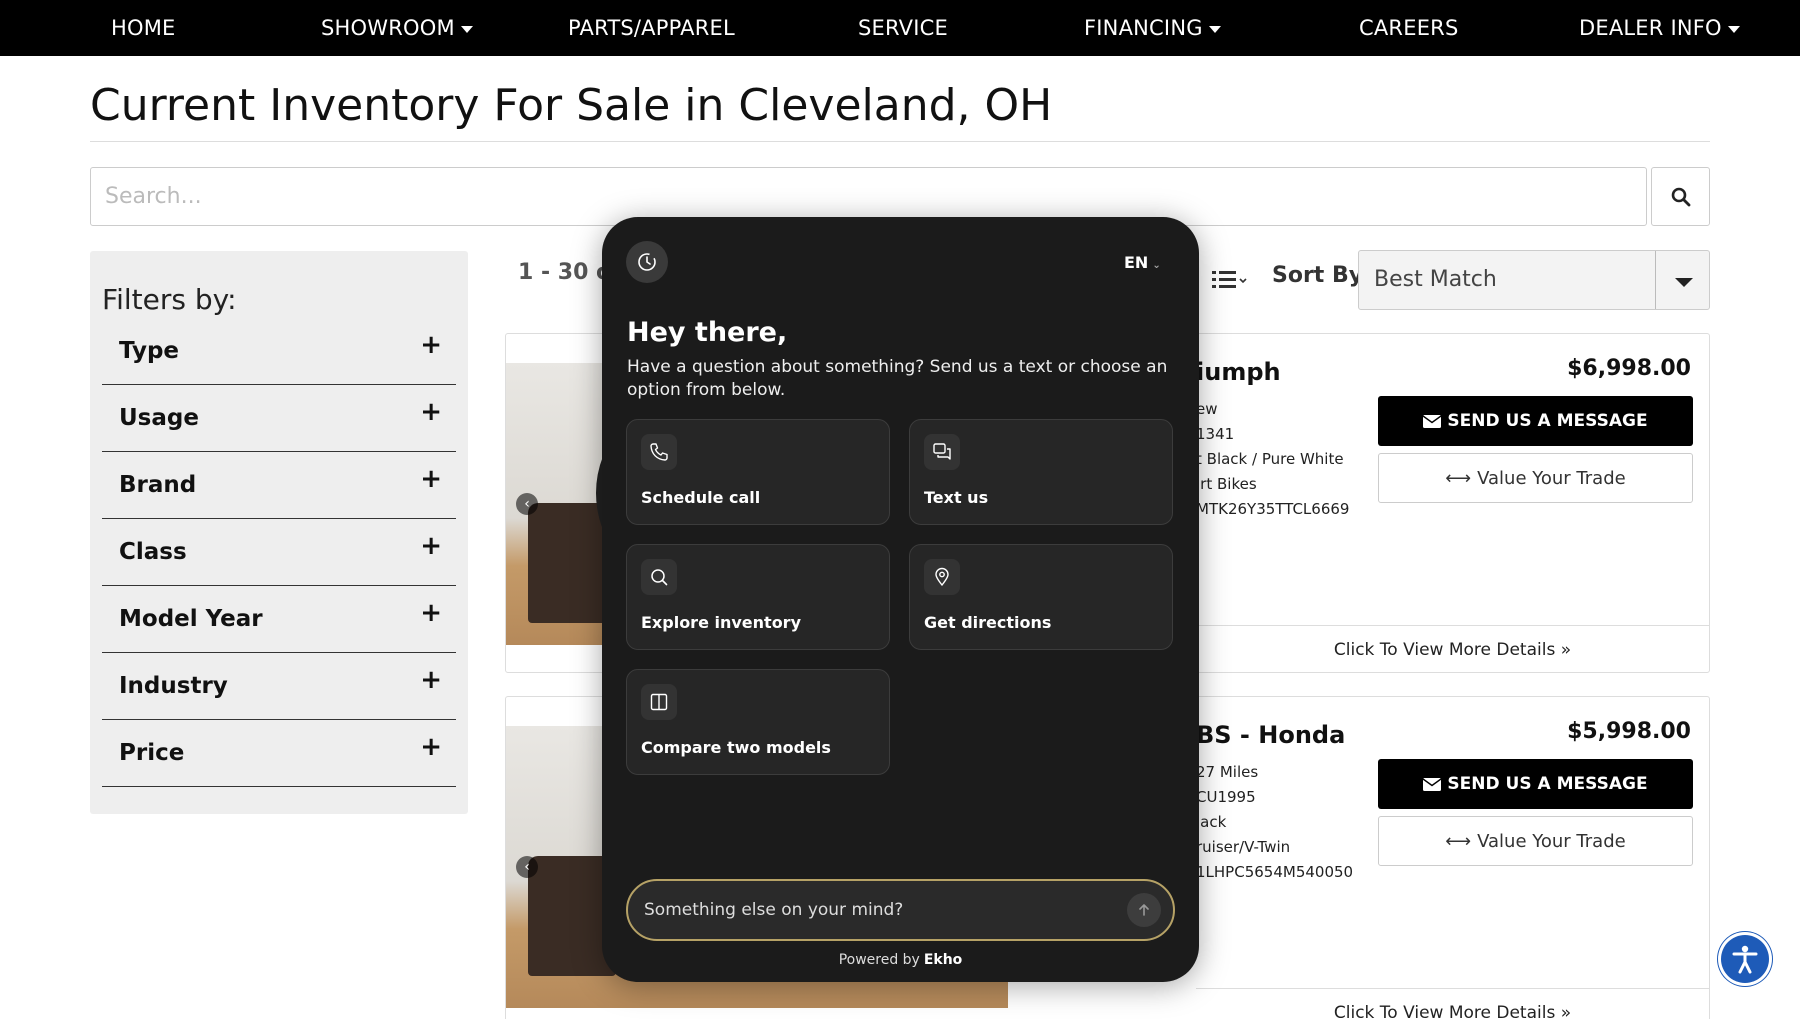 The height and width of the screenshot is (1019, 1800). Describe the element at coordinates (1273, 509) in the screenshot. I see `listing-spec: MTK26Y35TTCL6669` at that location.